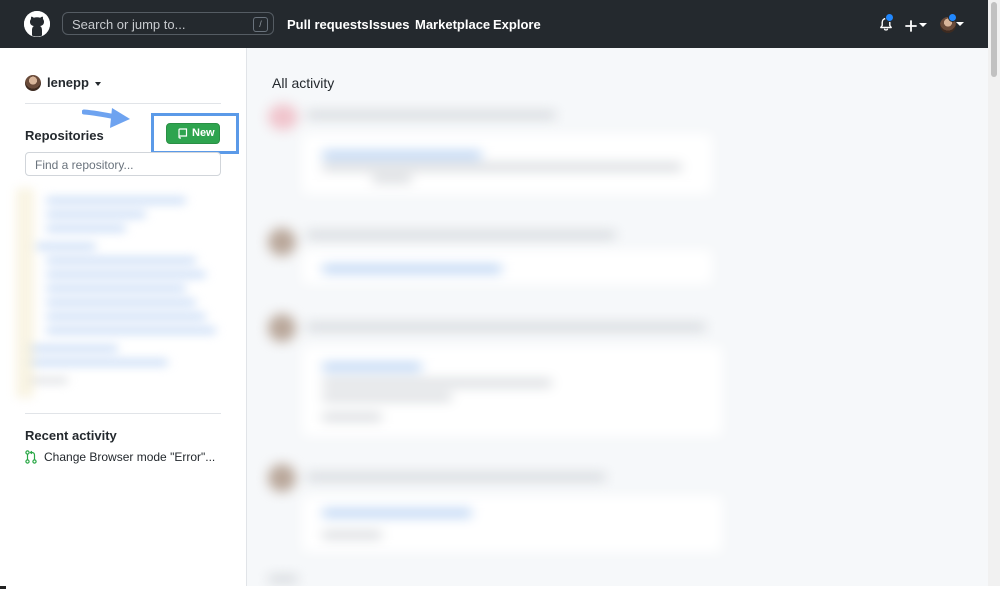 This screenshot has height=606, width=1000. I want to click on page-title: All activity, so click(303, 83).